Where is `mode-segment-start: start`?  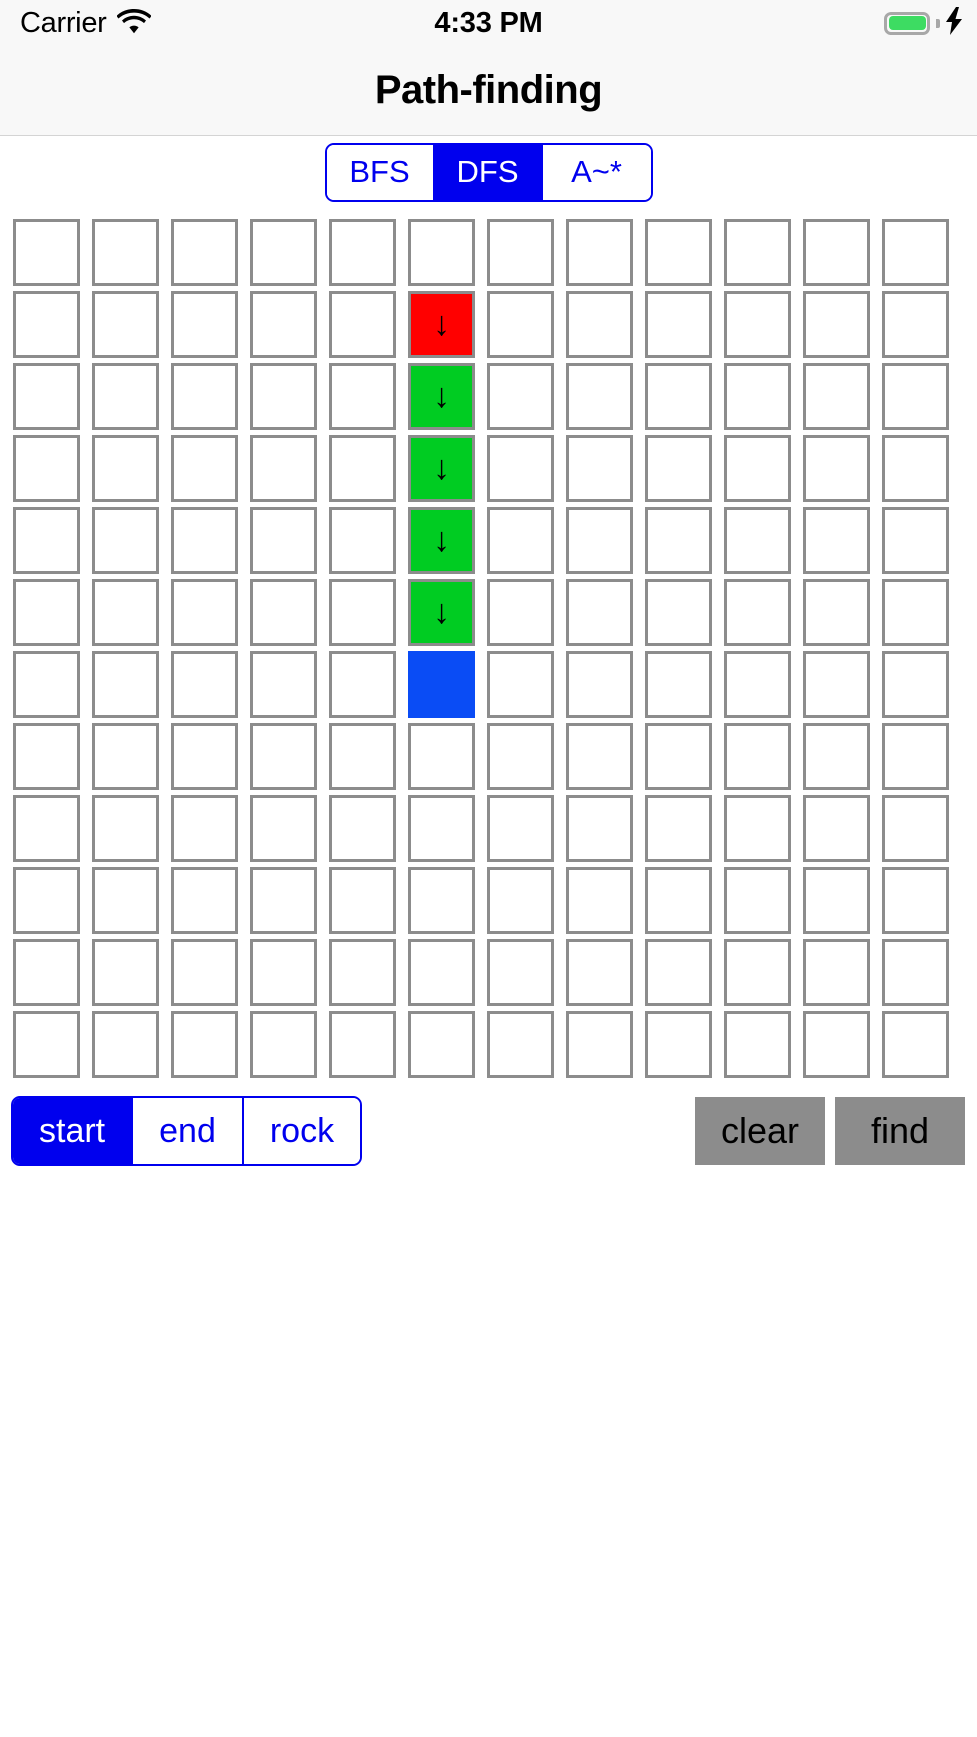
mode-segment-start: start is located at coordinates (73, 1131).